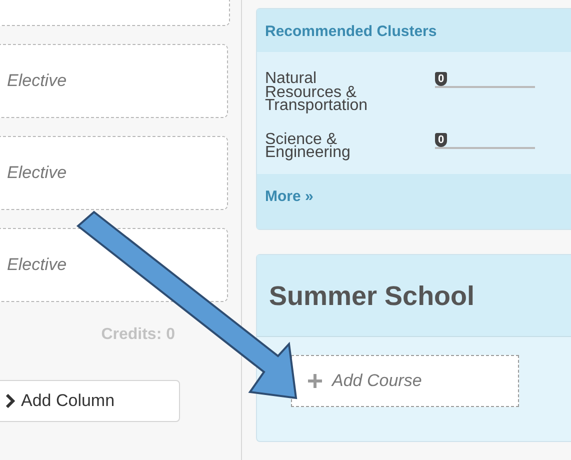 Image resolution: width=571 pixels, height=460 pixels. What do you see at coordinates (90, 401) in the screenshot?
I see `add-column-button: Add Column` at bounding box center [90, 401].